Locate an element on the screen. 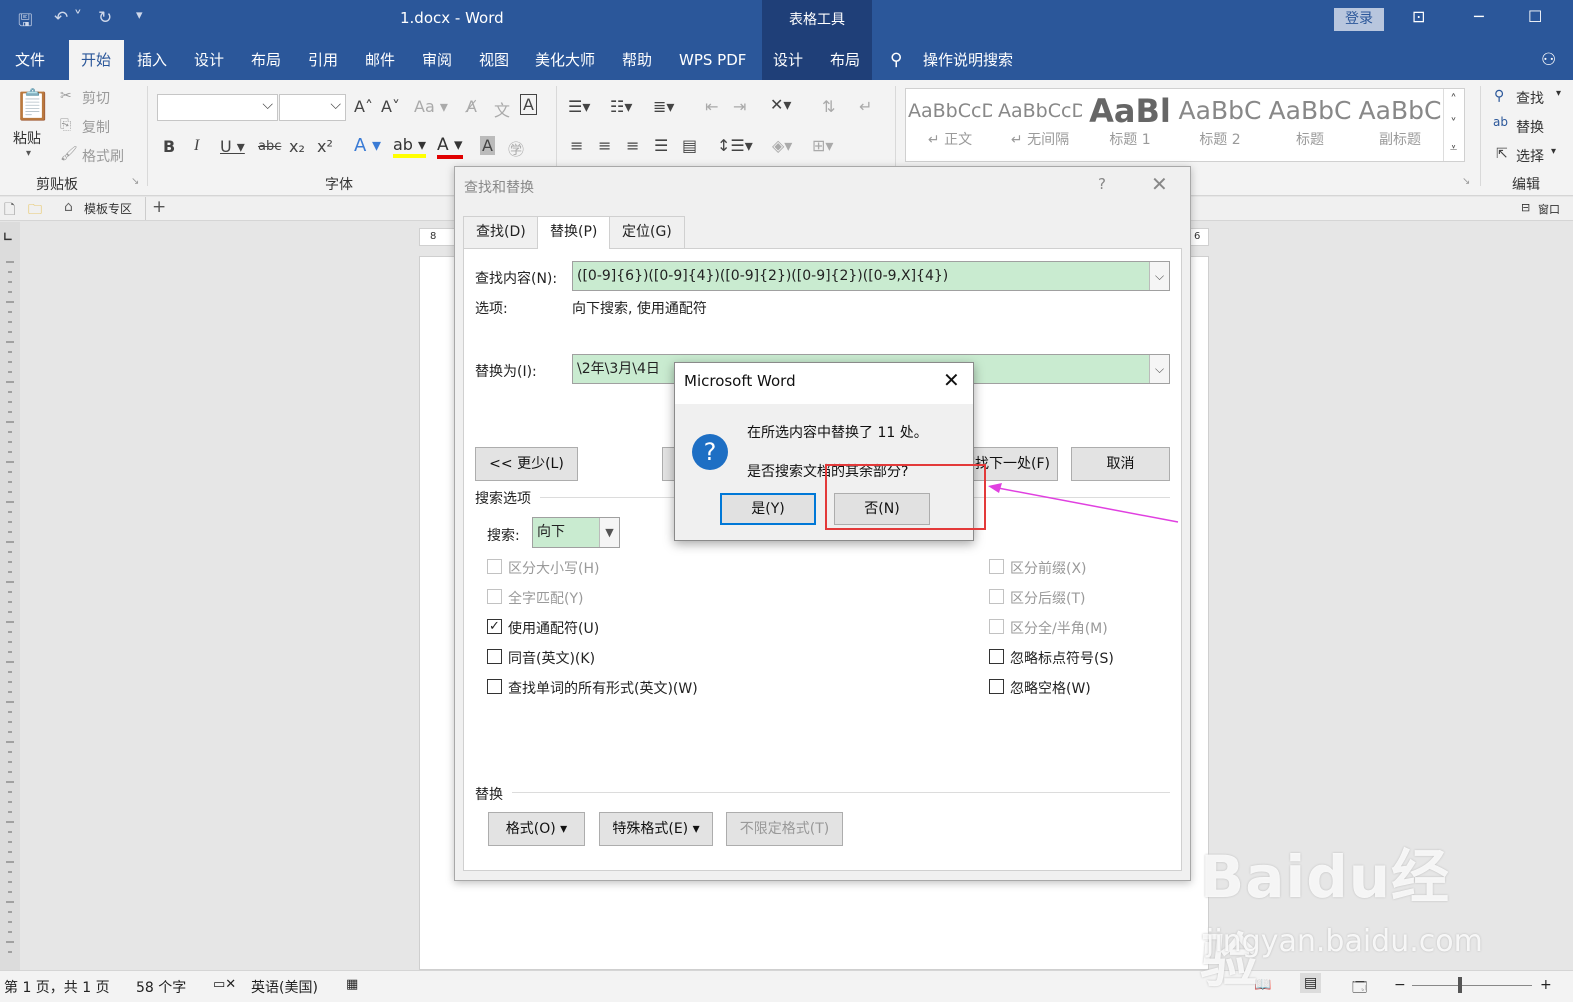 This screenshot has width=1573, height=1002. customize-qat-icon: ▾ is located at coordinates (139, 15).